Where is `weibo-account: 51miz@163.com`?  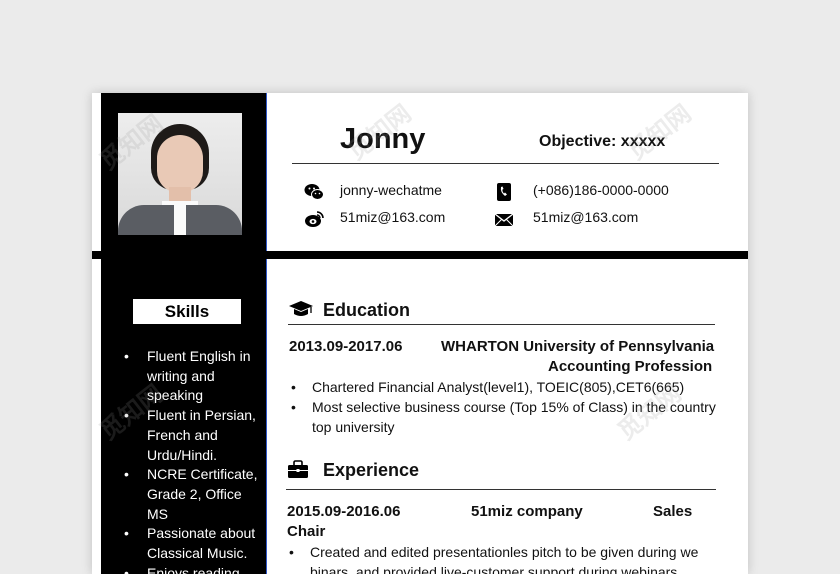 weibo-account: 51miz@163.com is located at coordinates (393, 217).